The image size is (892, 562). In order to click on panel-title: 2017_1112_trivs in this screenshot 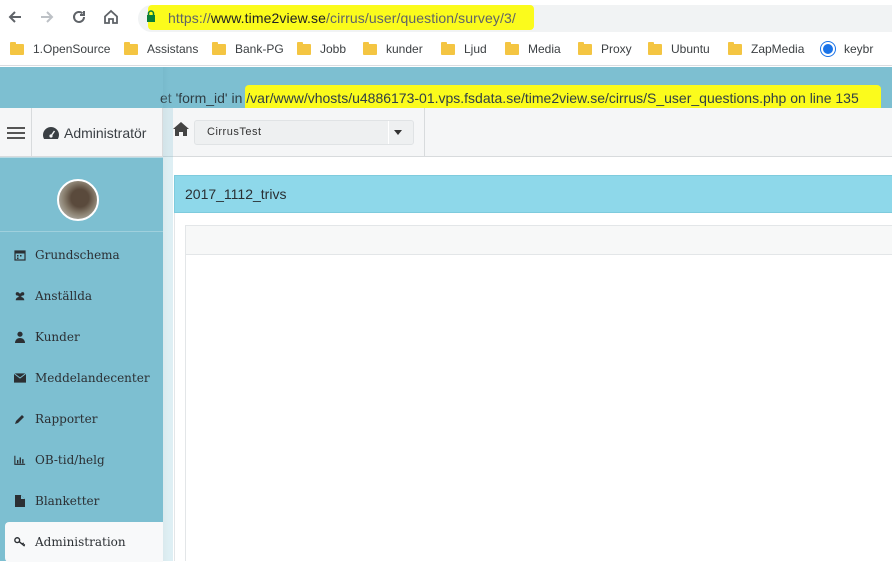, I will do `click(236, 194)`.